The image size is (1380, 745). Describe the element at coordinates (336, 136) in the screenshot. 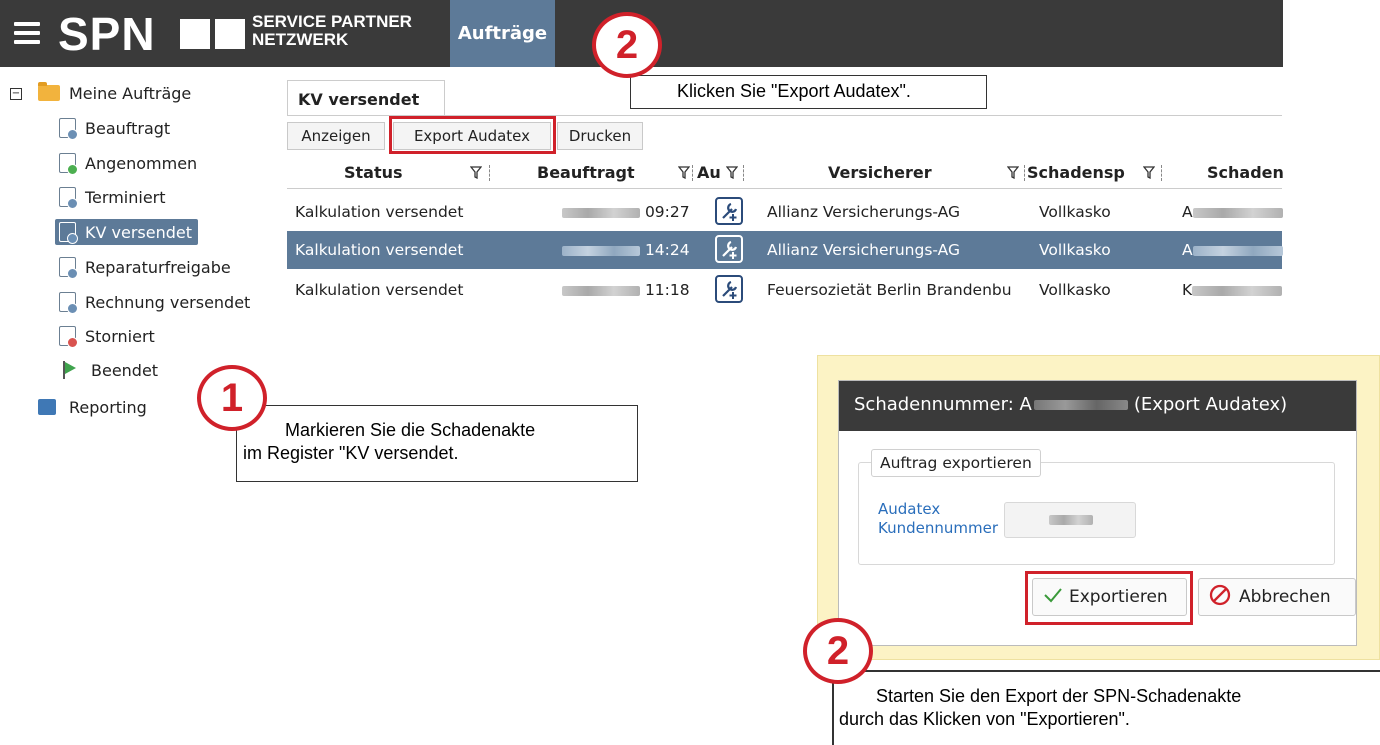

I see `anzeigen-button: Anzeigen` at that location.